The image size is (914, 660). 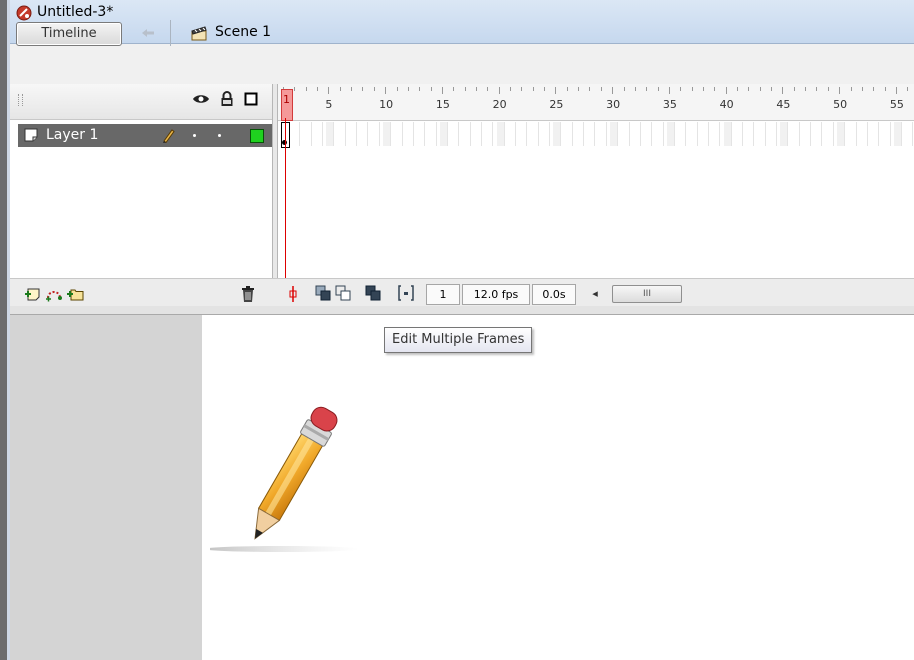 What do you see at coordinates (496, 294) in the screenshot?
I see `frame-rate-field: 12.0 fps` at bounding box center [496, 294].